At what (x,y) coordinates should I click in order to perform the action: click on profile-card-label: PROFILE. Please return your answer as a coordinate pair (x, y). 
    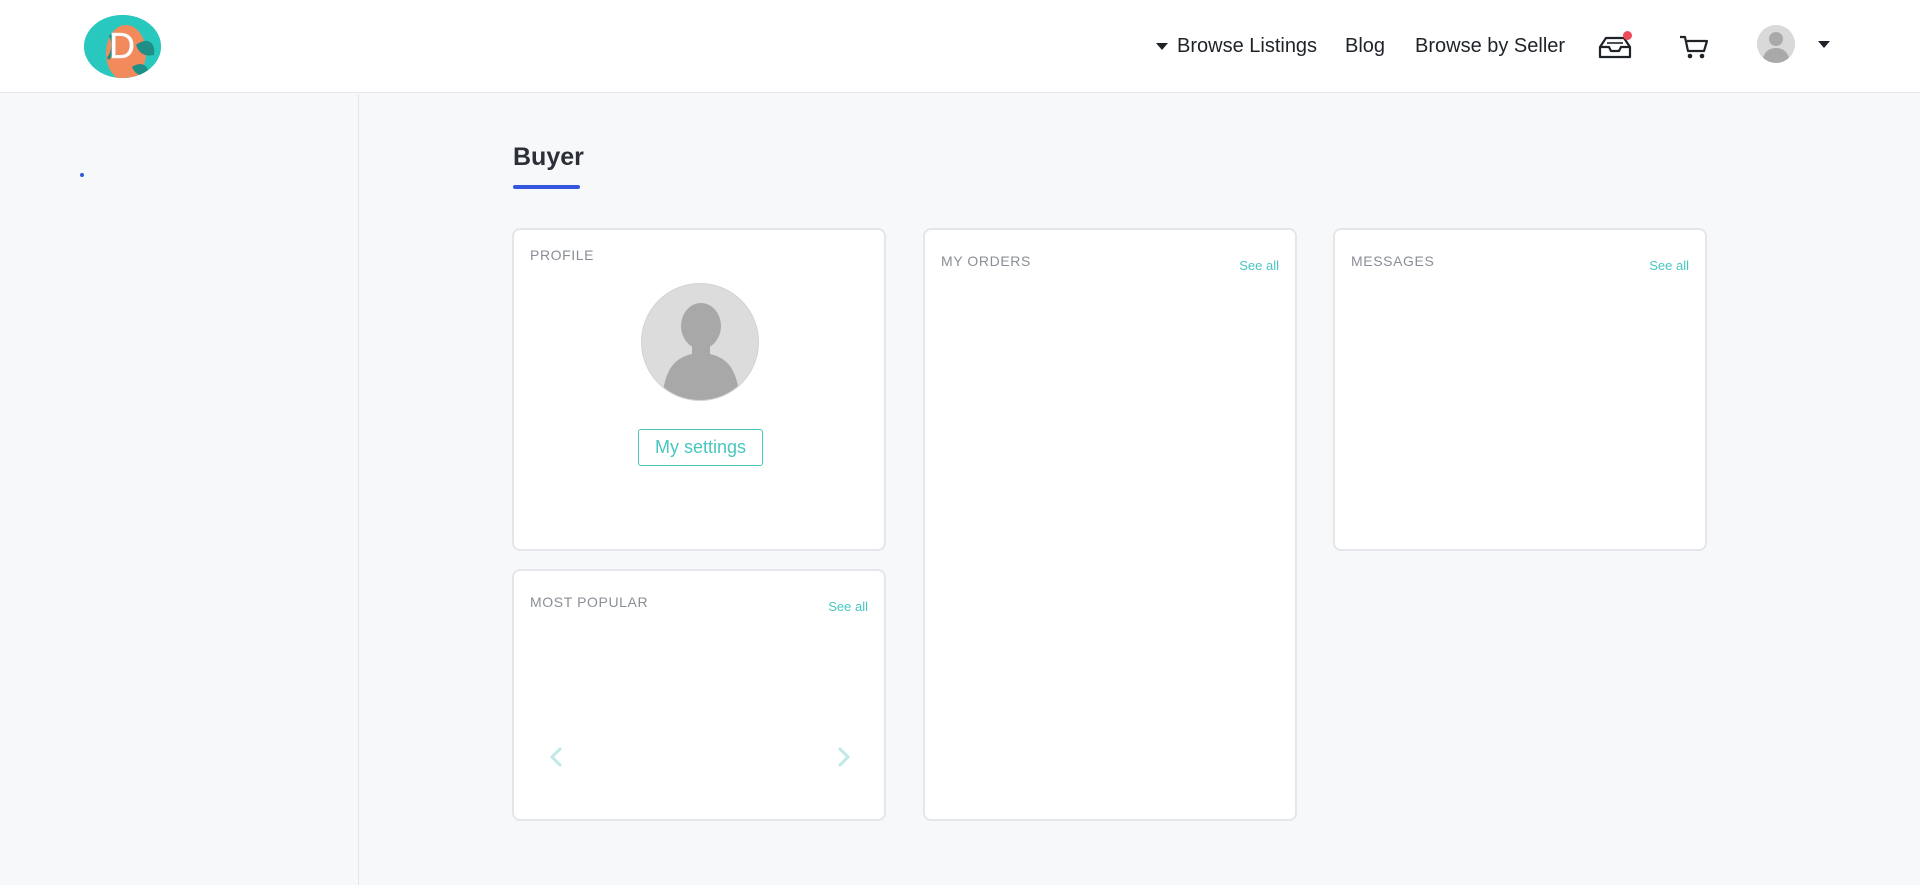
    Looking at the image, I should click on (562, 255).